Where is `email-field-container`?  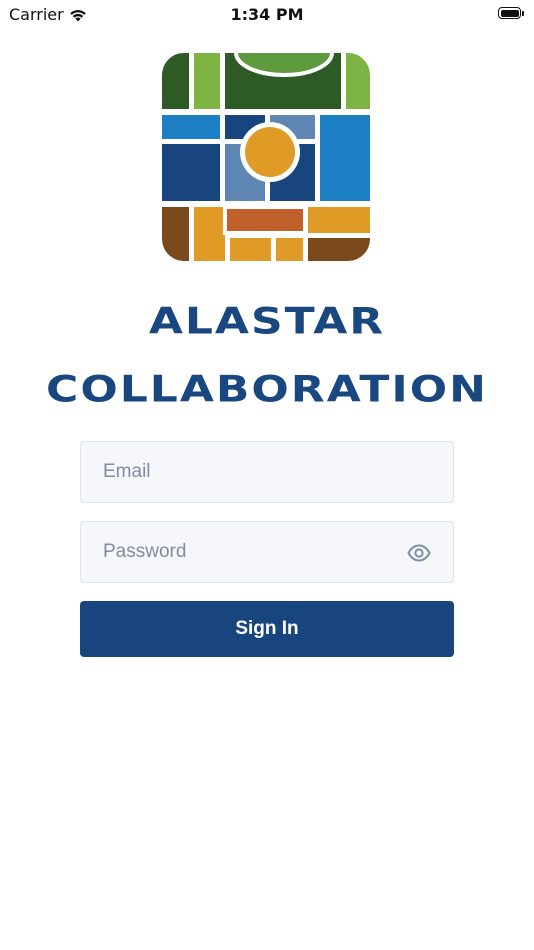 email-field-container is located at coordinates (267, 472).